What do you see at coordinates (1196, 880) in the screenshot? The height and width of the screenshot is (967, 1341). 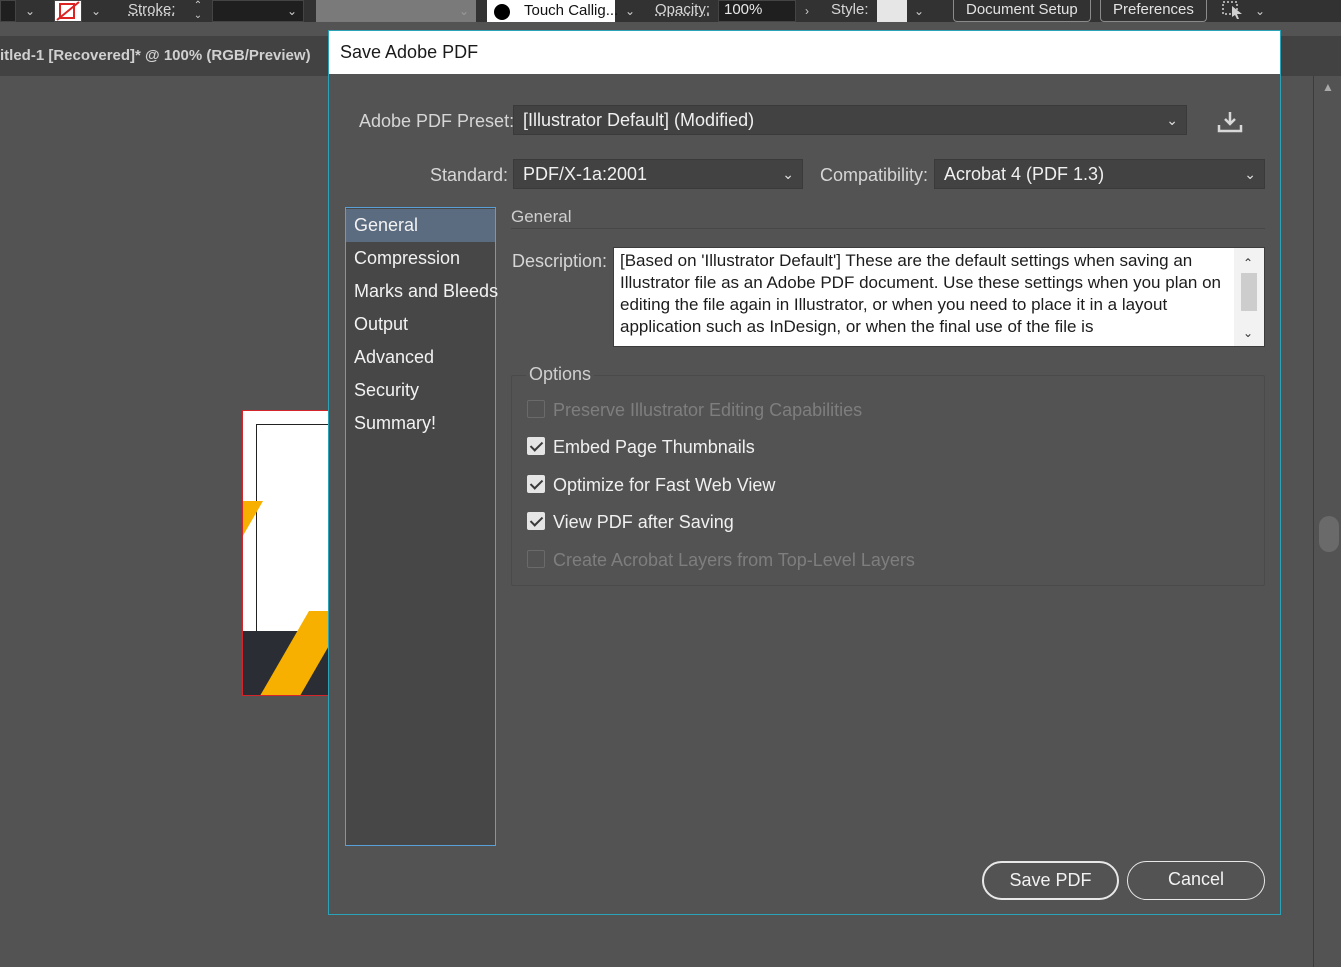 I see `cancel-button: Cancel` at bounding box center [1196, 880].